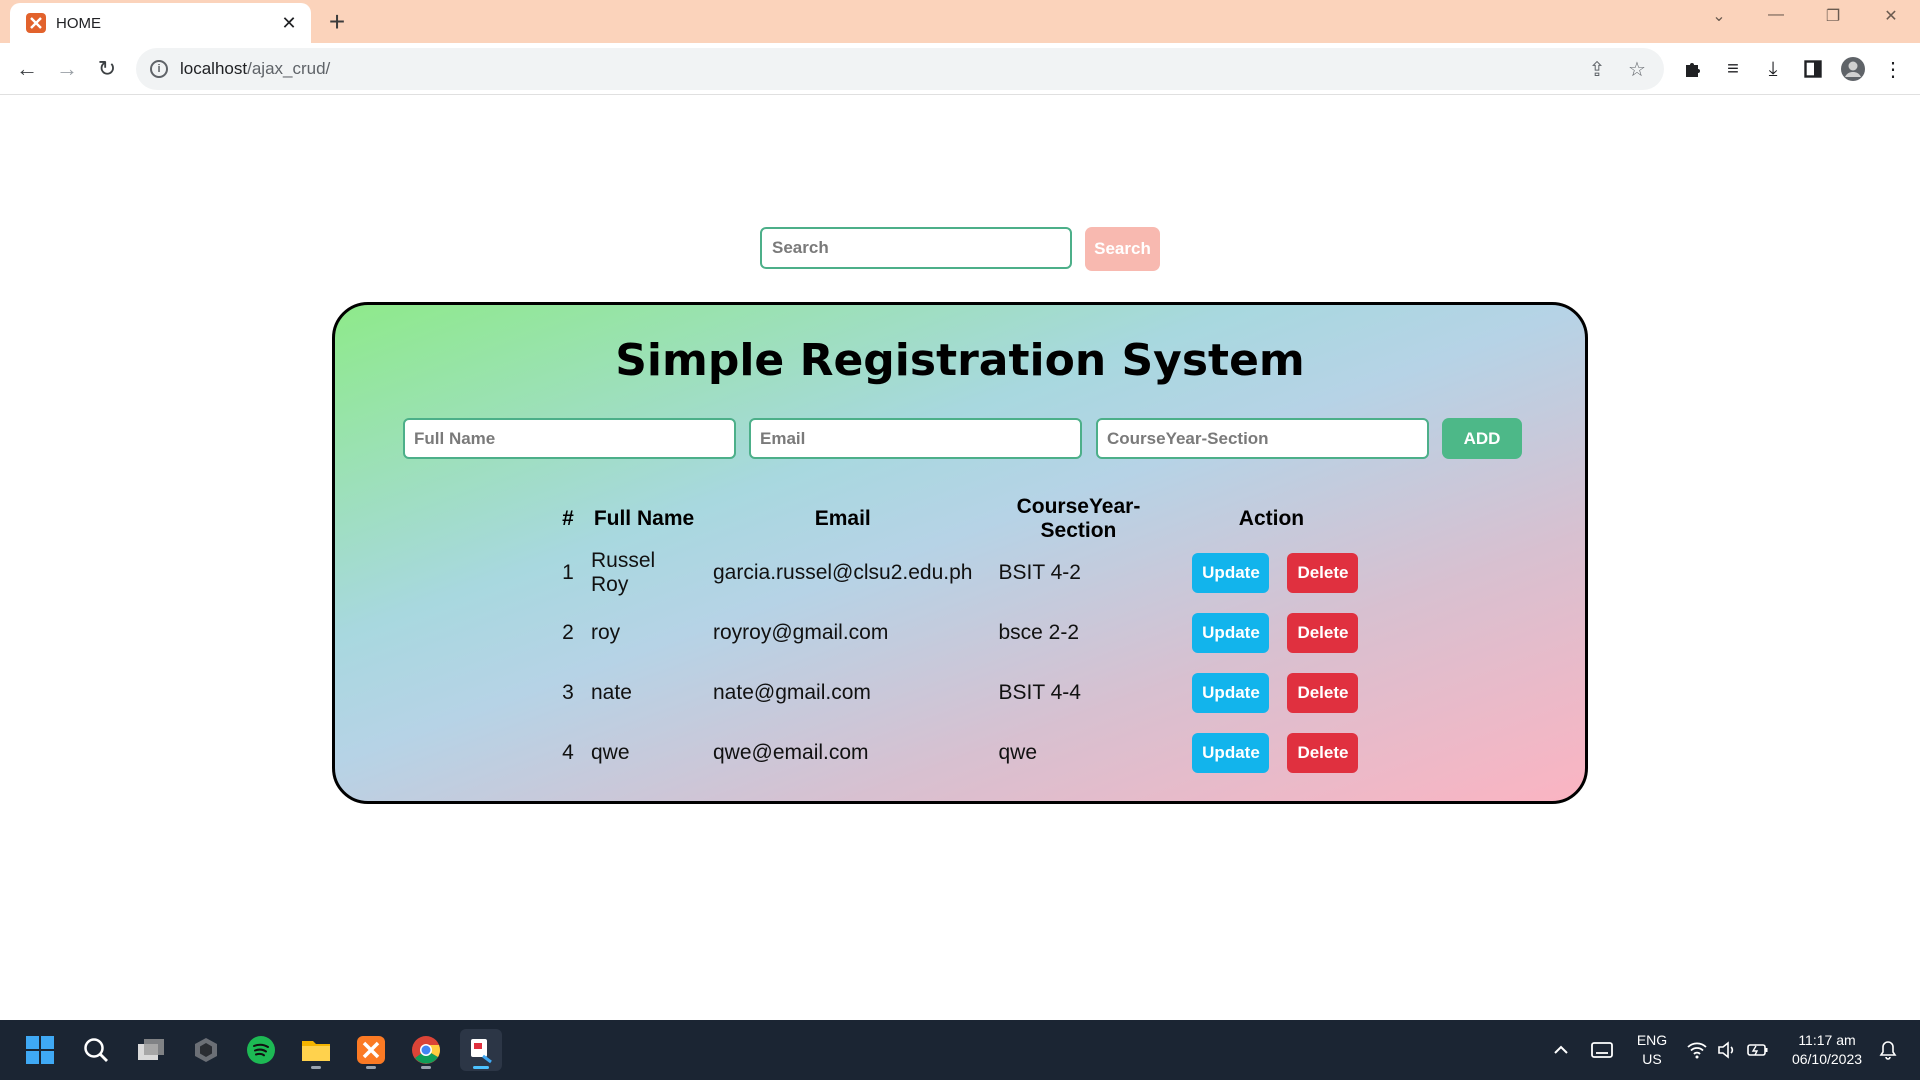 Image resolution: width=1920 pixels, height=1080 pixels. What do you see at coordinates (316, 1050) in the screenshot?
I see `file-explorer-icon` at bounding box center [316, 1050].